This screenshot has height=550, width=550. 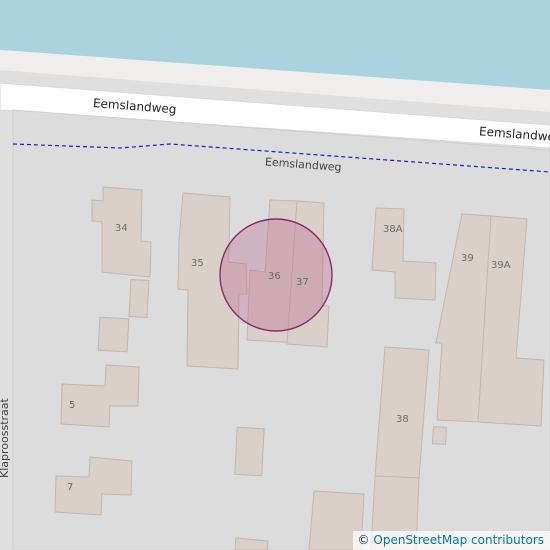 I want to click on building-small-b, so click(x=113, y=334).